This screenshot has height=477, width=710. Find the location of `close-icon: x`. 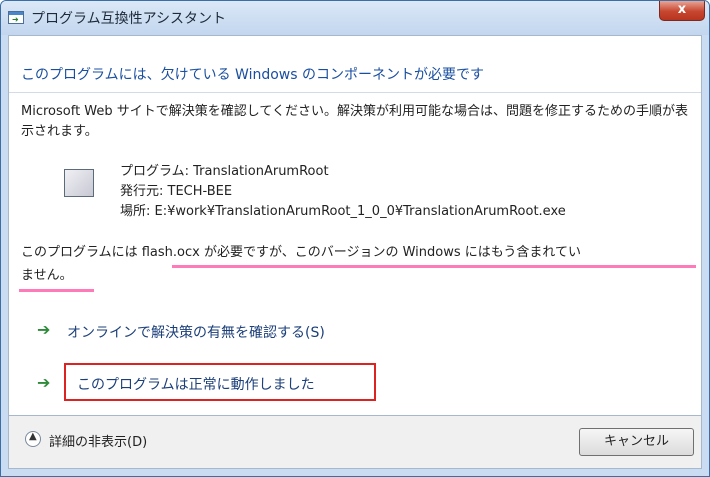

close-icon: x is located at coordinates (682, 9).